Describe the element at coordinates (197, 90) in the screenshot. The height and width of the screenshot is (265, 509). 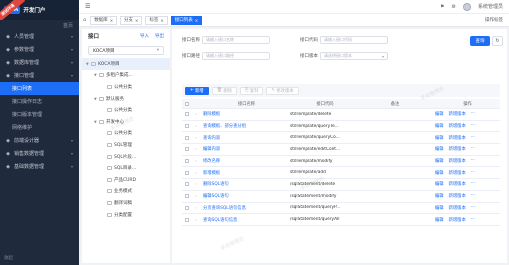
I see `add-button: + 新增` at that location.